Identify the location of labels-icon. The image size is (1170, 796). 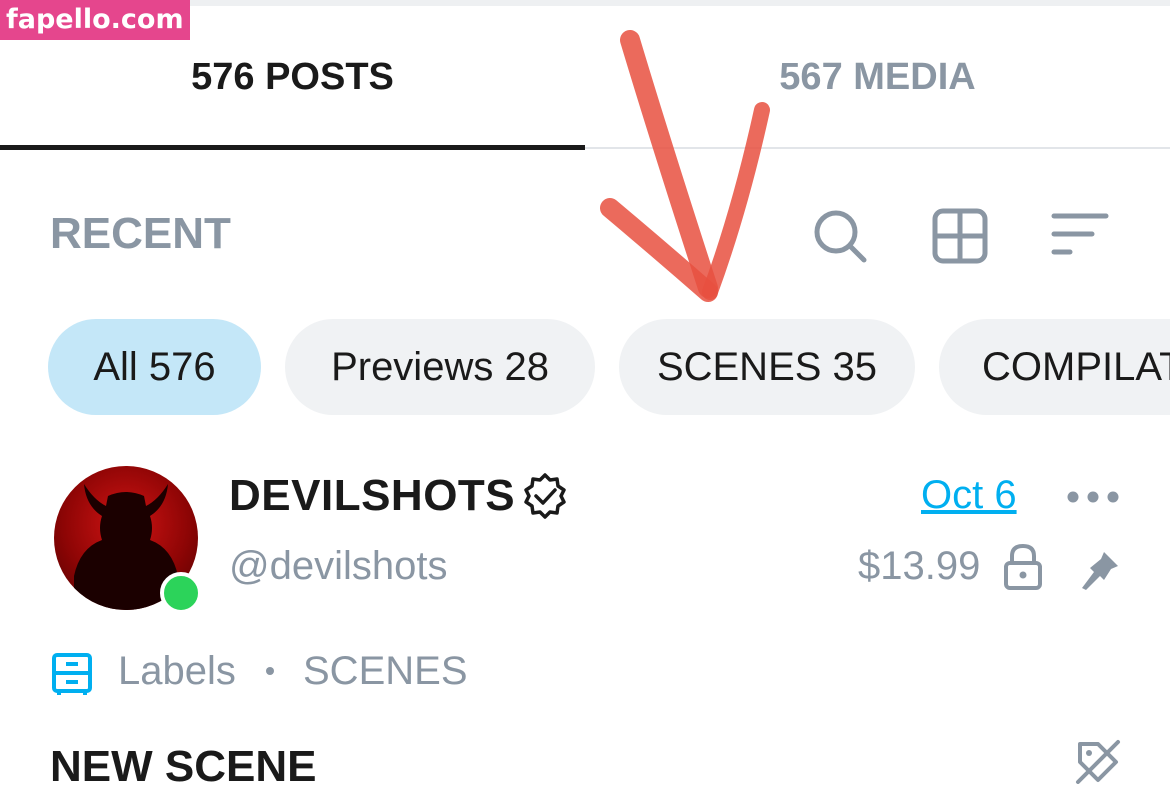
(72, 674).